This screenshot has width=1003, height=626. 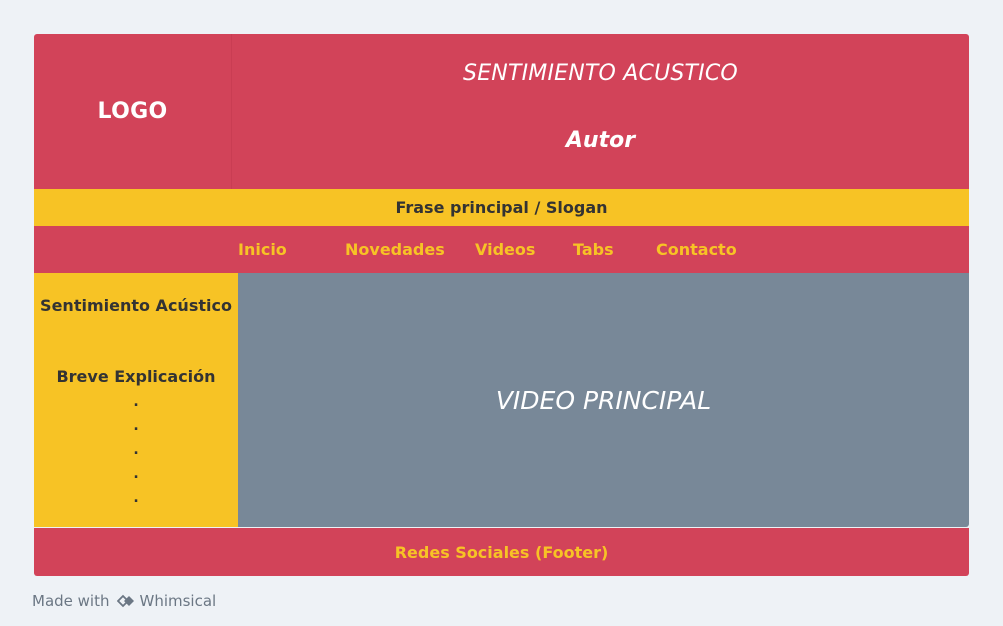 I want to click on video-label: VIDEO PRINCIPAL, so click(x=603, y=400).